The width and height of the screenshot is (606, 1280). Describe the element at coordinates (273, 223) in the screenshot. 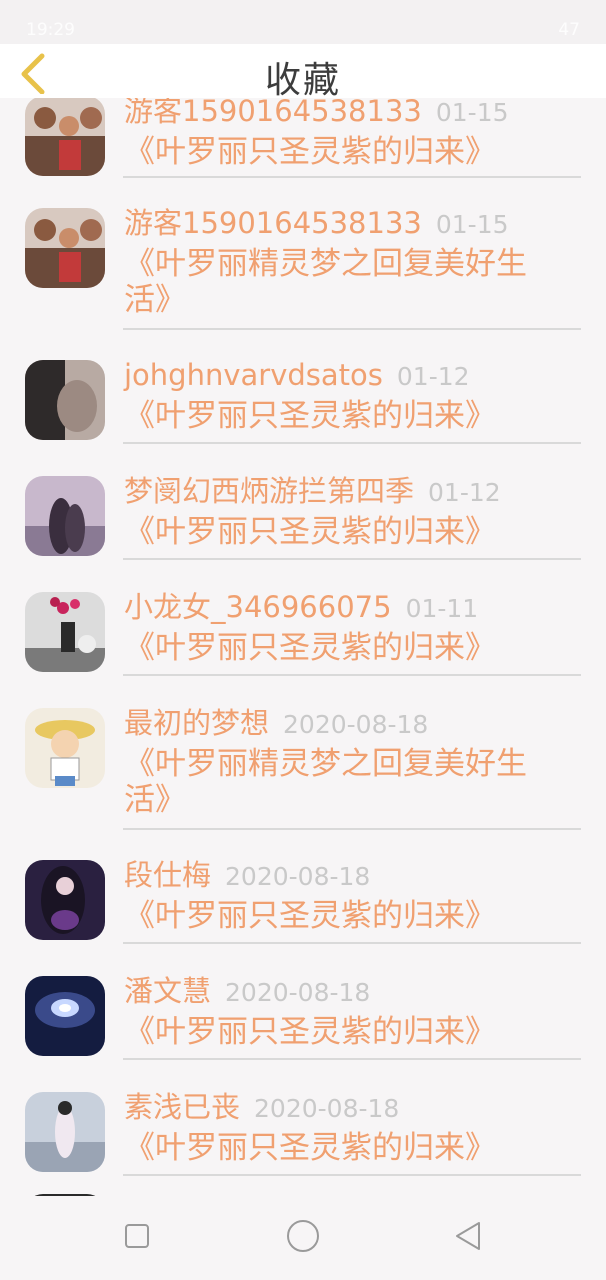

I see `username-text: 游客1590164538133` at that location.